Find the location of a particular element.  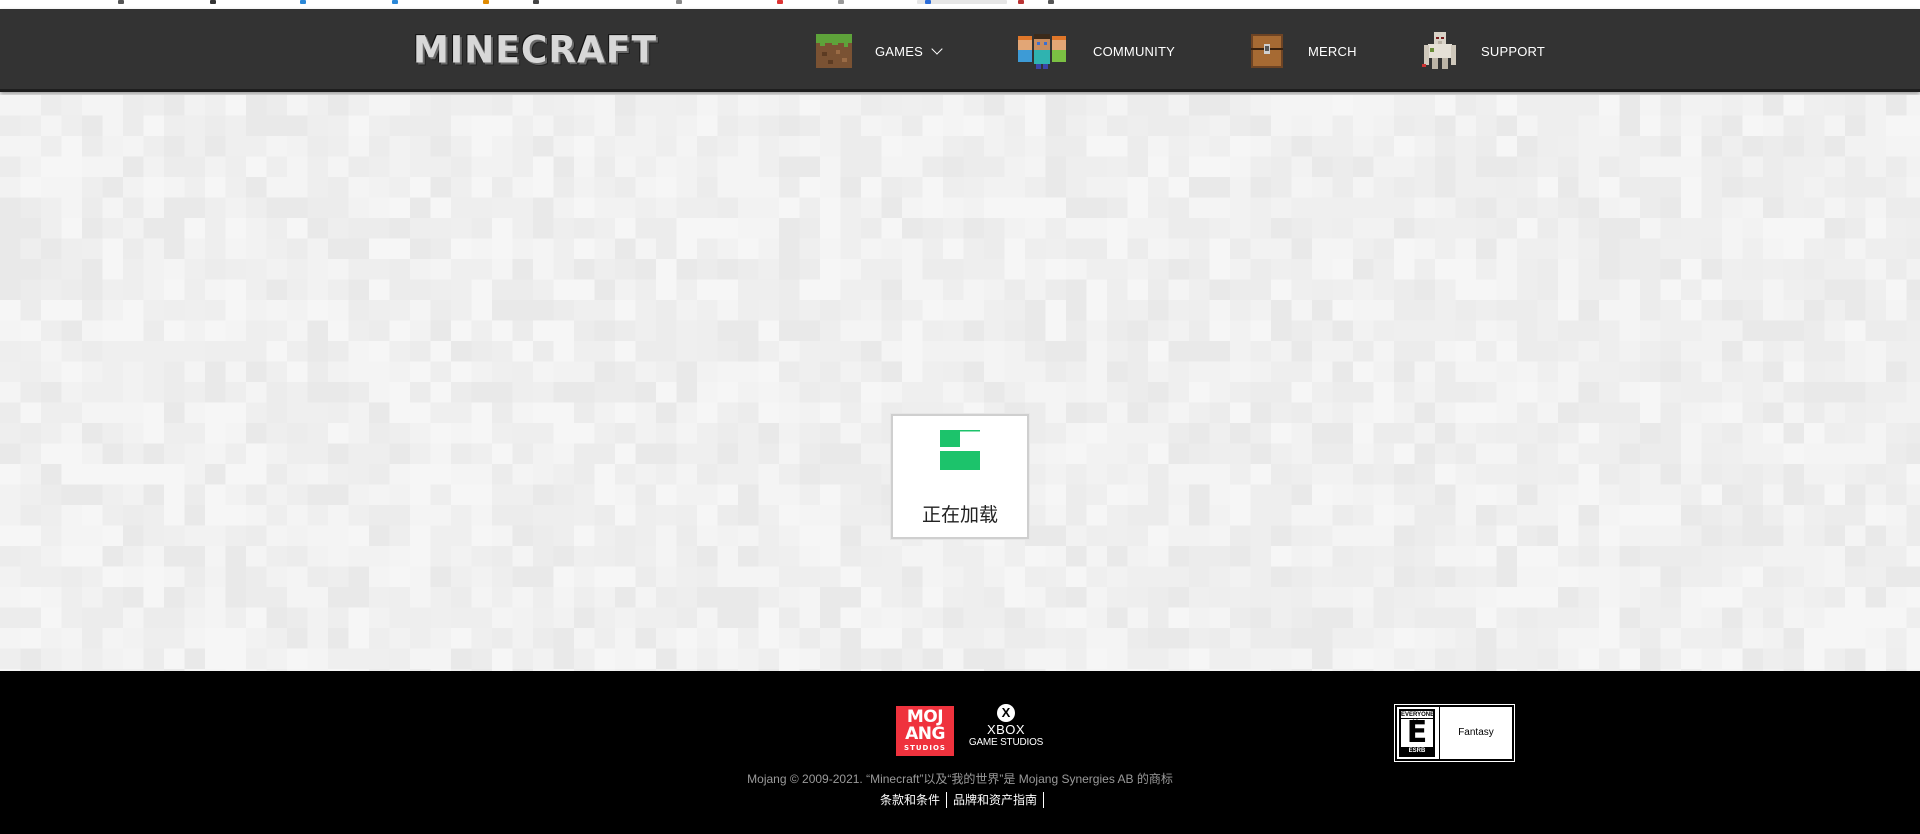

esrb-rating-letter: E is located at coordinates (1417, 732).